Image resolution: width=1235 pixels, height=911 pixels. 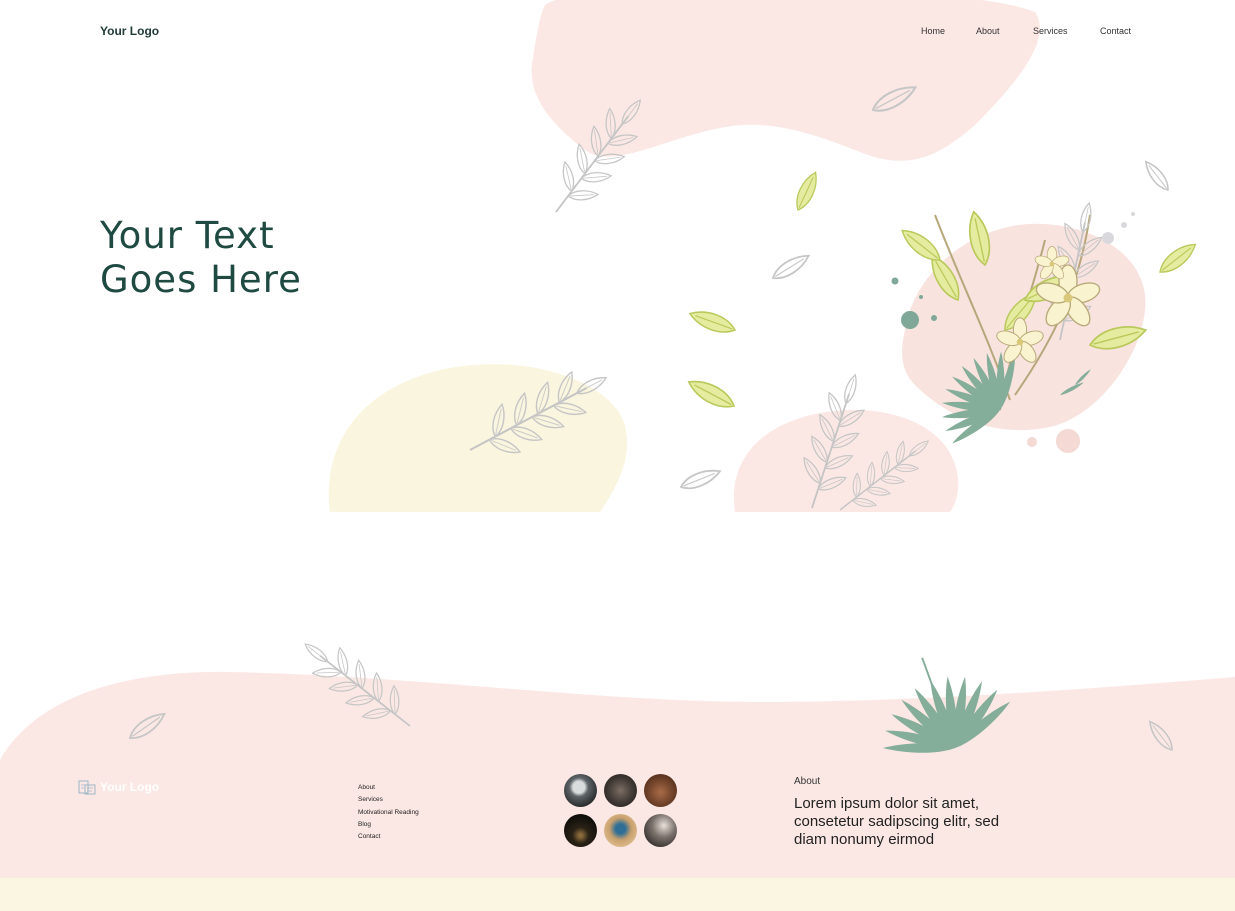 I want to click on header-logo: Your Logo, so click(x=129, y=31).